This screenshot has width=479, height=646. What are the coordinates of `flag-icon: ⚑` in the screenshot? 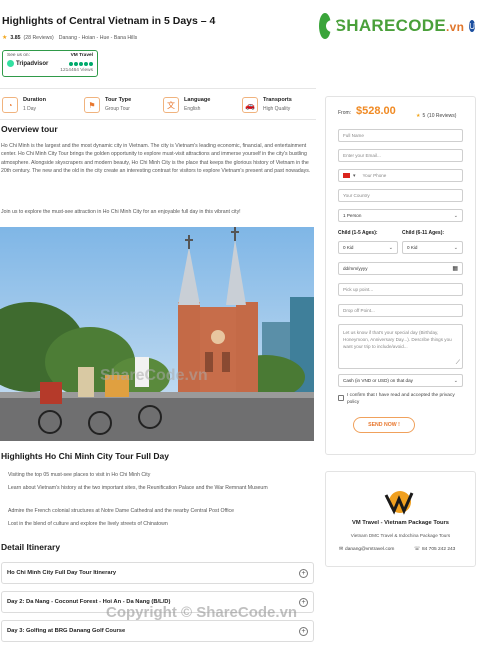 It's located at (92, 105).